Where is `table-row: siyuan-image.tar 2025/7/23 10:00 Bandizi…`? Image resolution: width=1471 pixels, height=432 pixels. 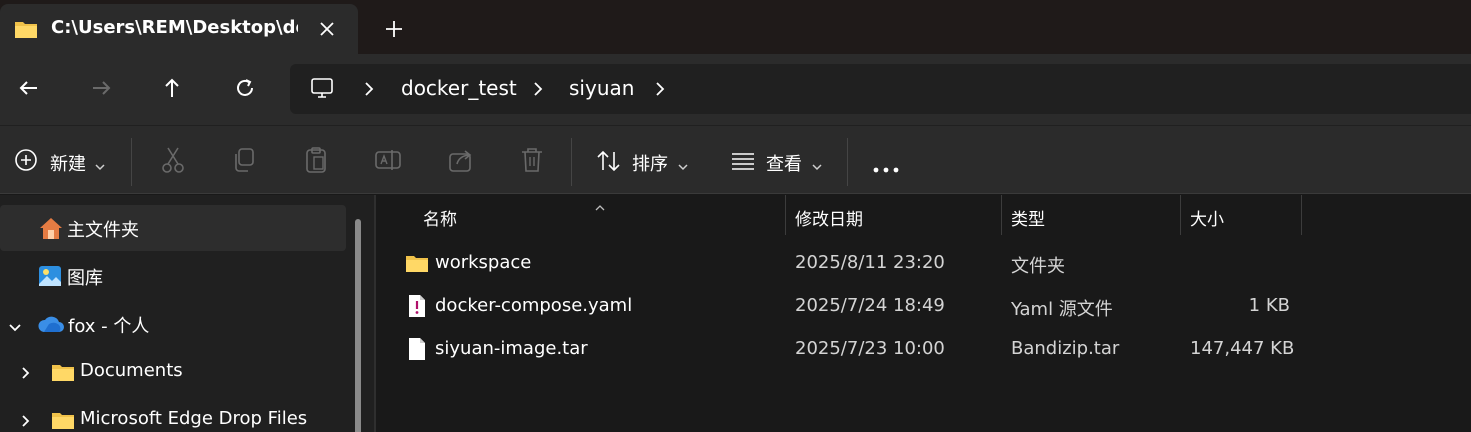 table-row: siyuan-image.tar 2025/7/23 10:00 Bandizi… is located at coordinates (896, 350).